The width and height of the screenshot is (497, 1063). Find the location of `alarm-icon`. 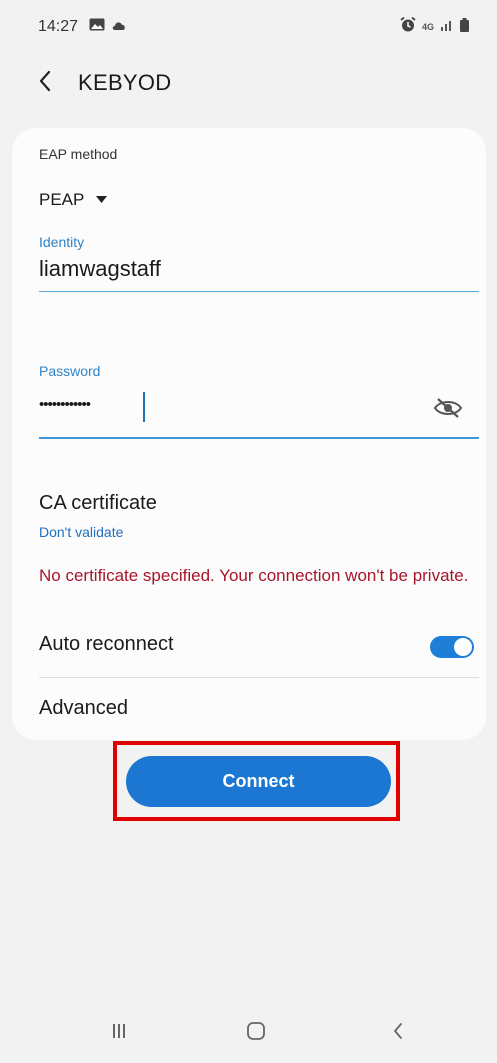

alarm-icon is located at coordinates (408, 26).